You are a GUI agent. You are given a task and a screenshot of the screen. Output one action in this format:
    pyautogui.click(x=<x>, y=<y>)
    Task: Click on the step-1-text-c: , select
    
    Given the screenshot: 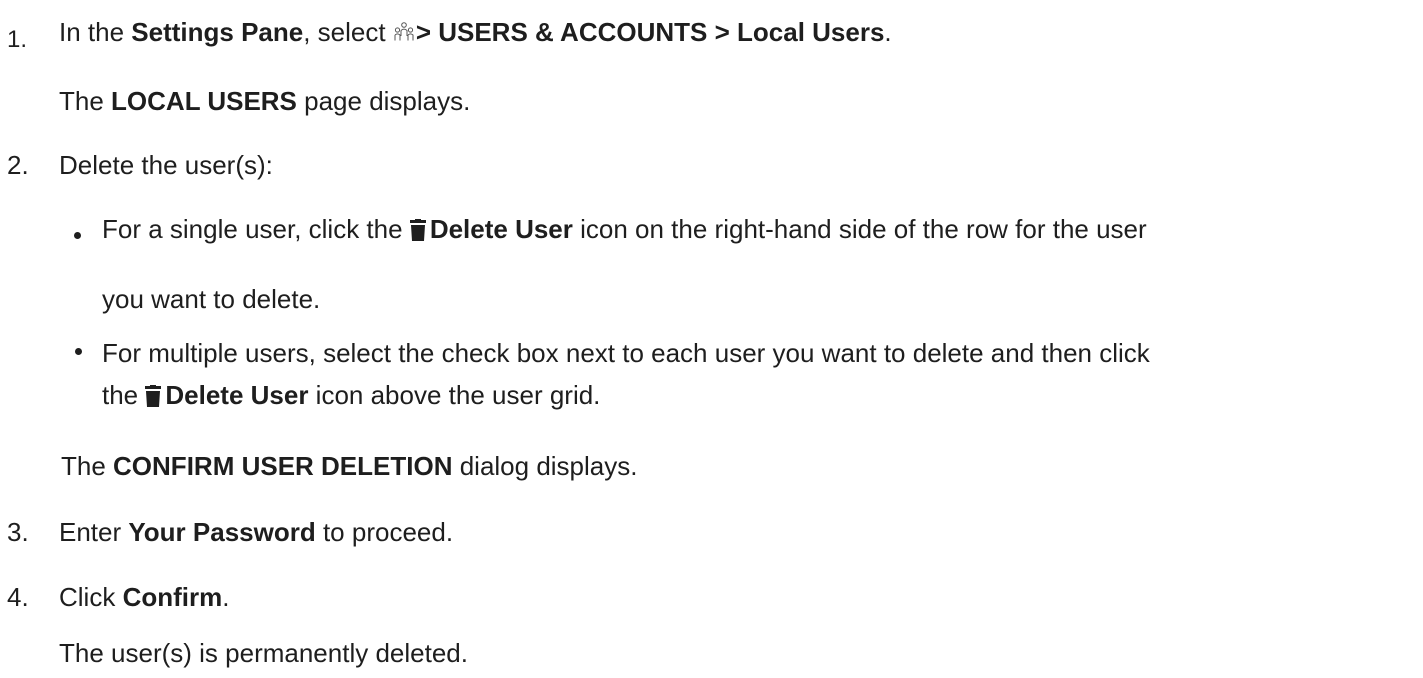 What is the action you would take?
    pyautogui.click(x=348, y=32)
    